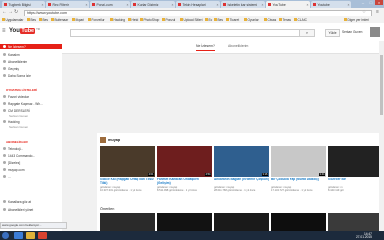  Describe the element at coordinates (353, 182) in the screenshot. I see `video-title: Gözeller Bir` at that location.